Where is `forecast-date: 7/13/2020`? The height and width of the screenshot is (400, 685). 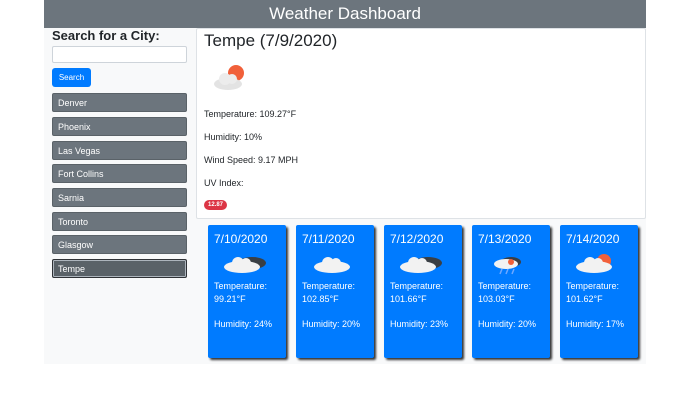
forecast-date: 7/13/2020 is located at coordinates (505, 239).